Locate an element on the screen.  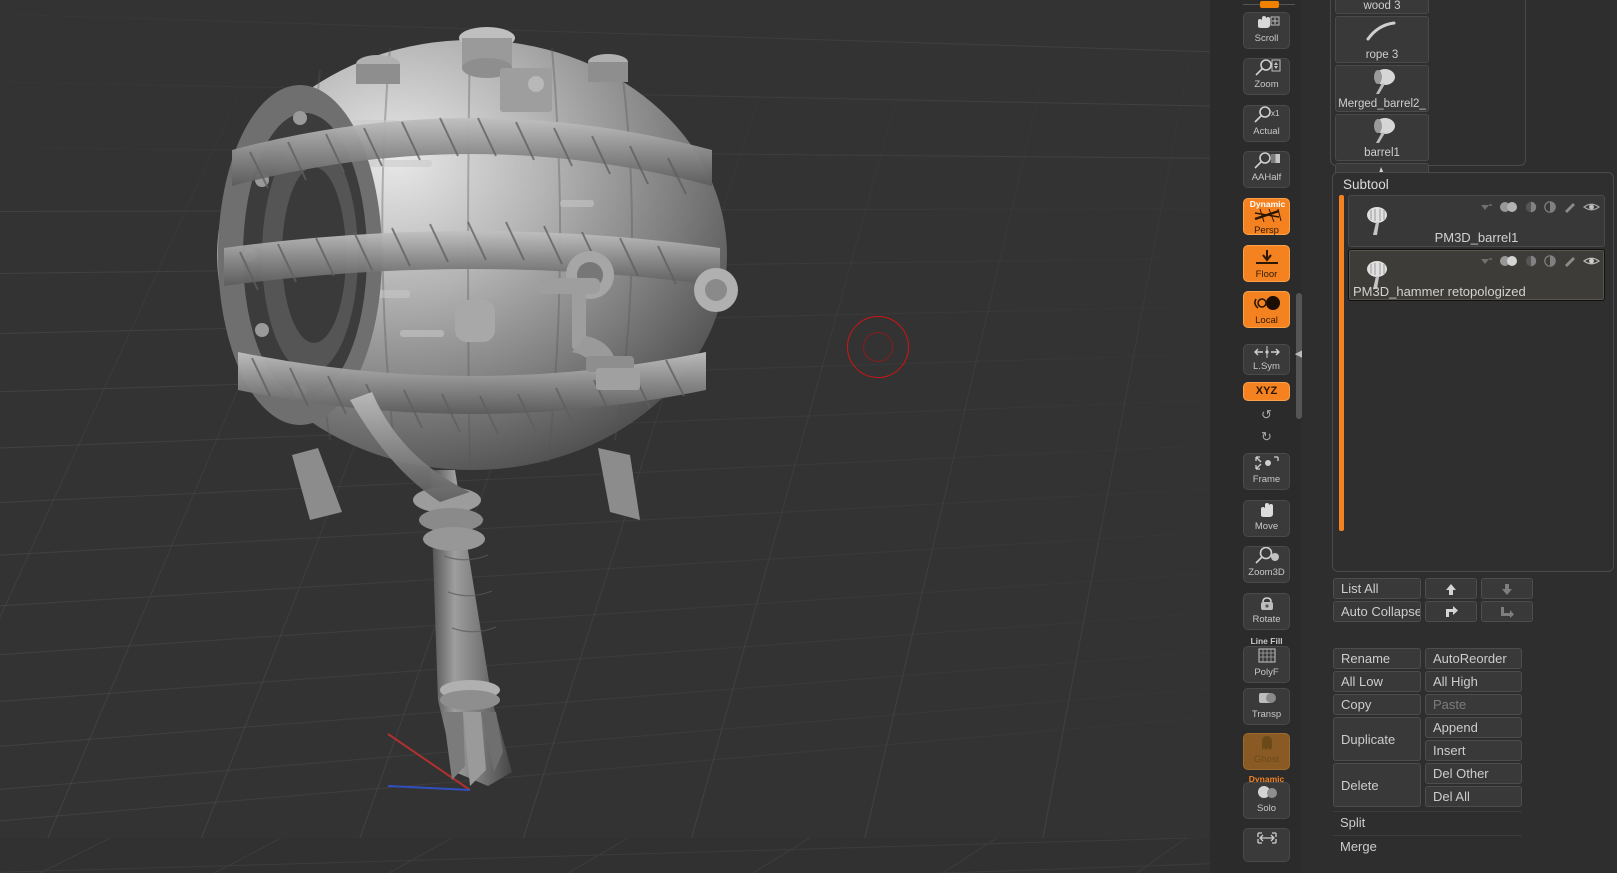
paste-button: Paste is located at coordinates (1473, 704).